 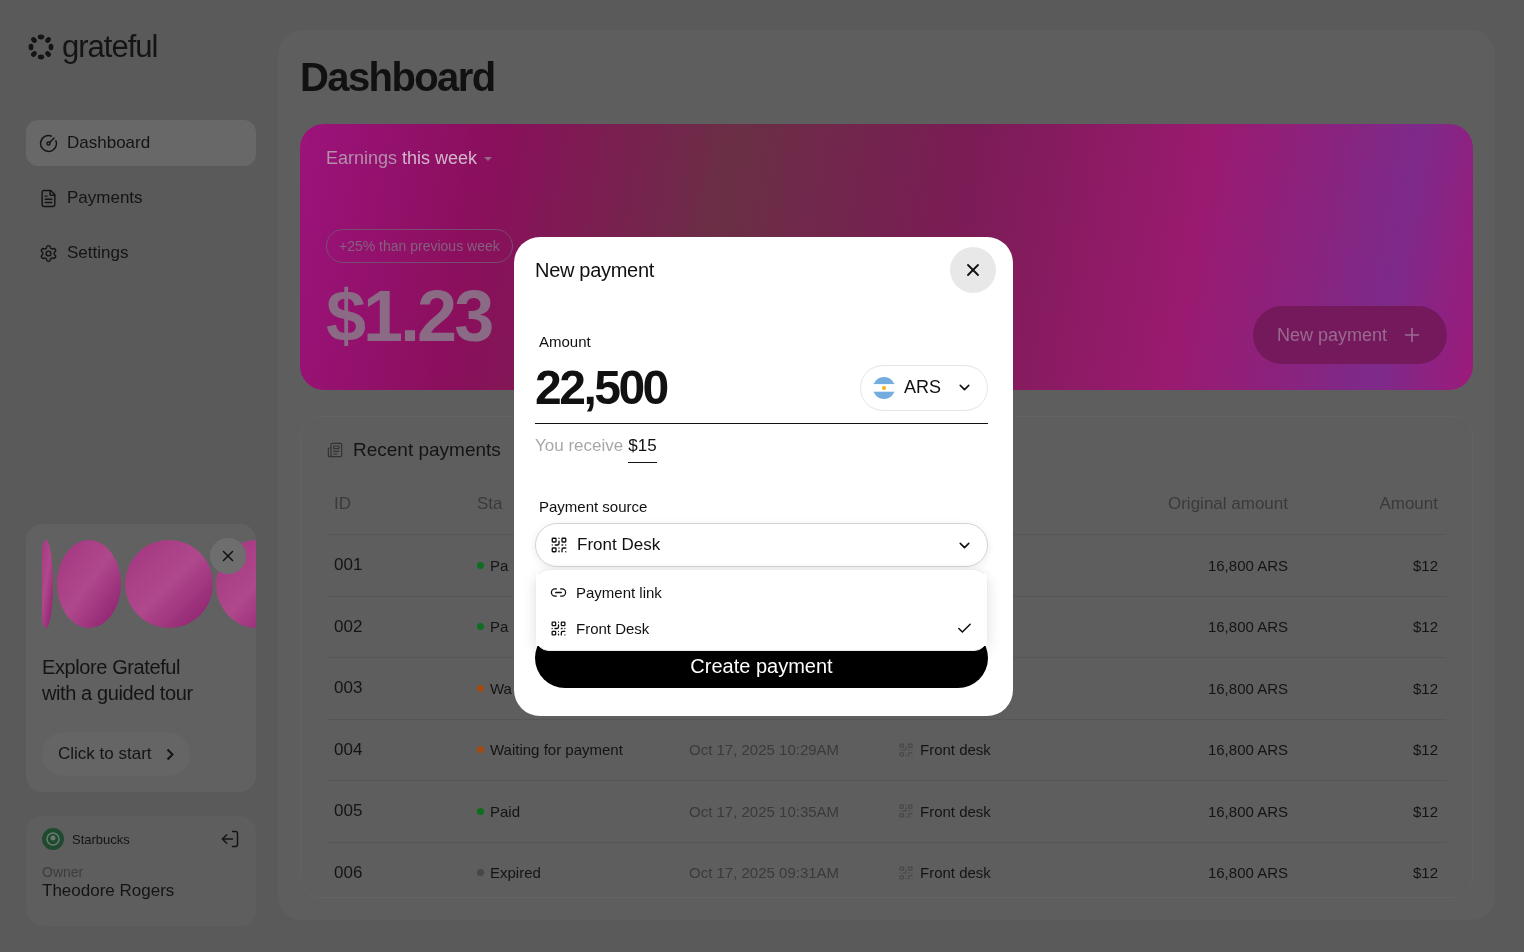 I want to click on earnings-total: $1.23, so click(x=409, y=316).